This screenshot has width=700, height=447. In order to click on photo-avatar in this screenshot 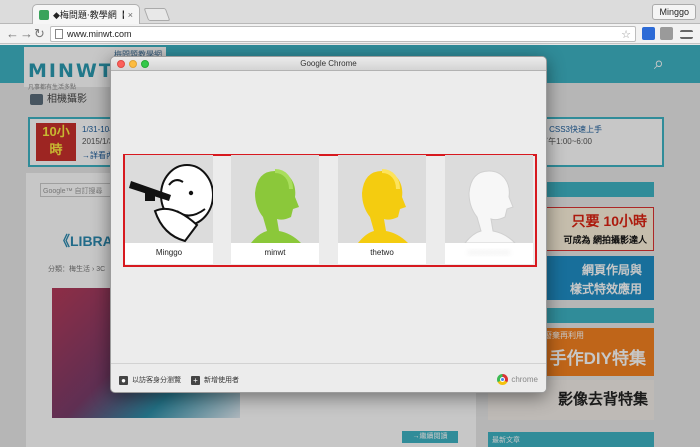, I will do `click(169, 199)`.